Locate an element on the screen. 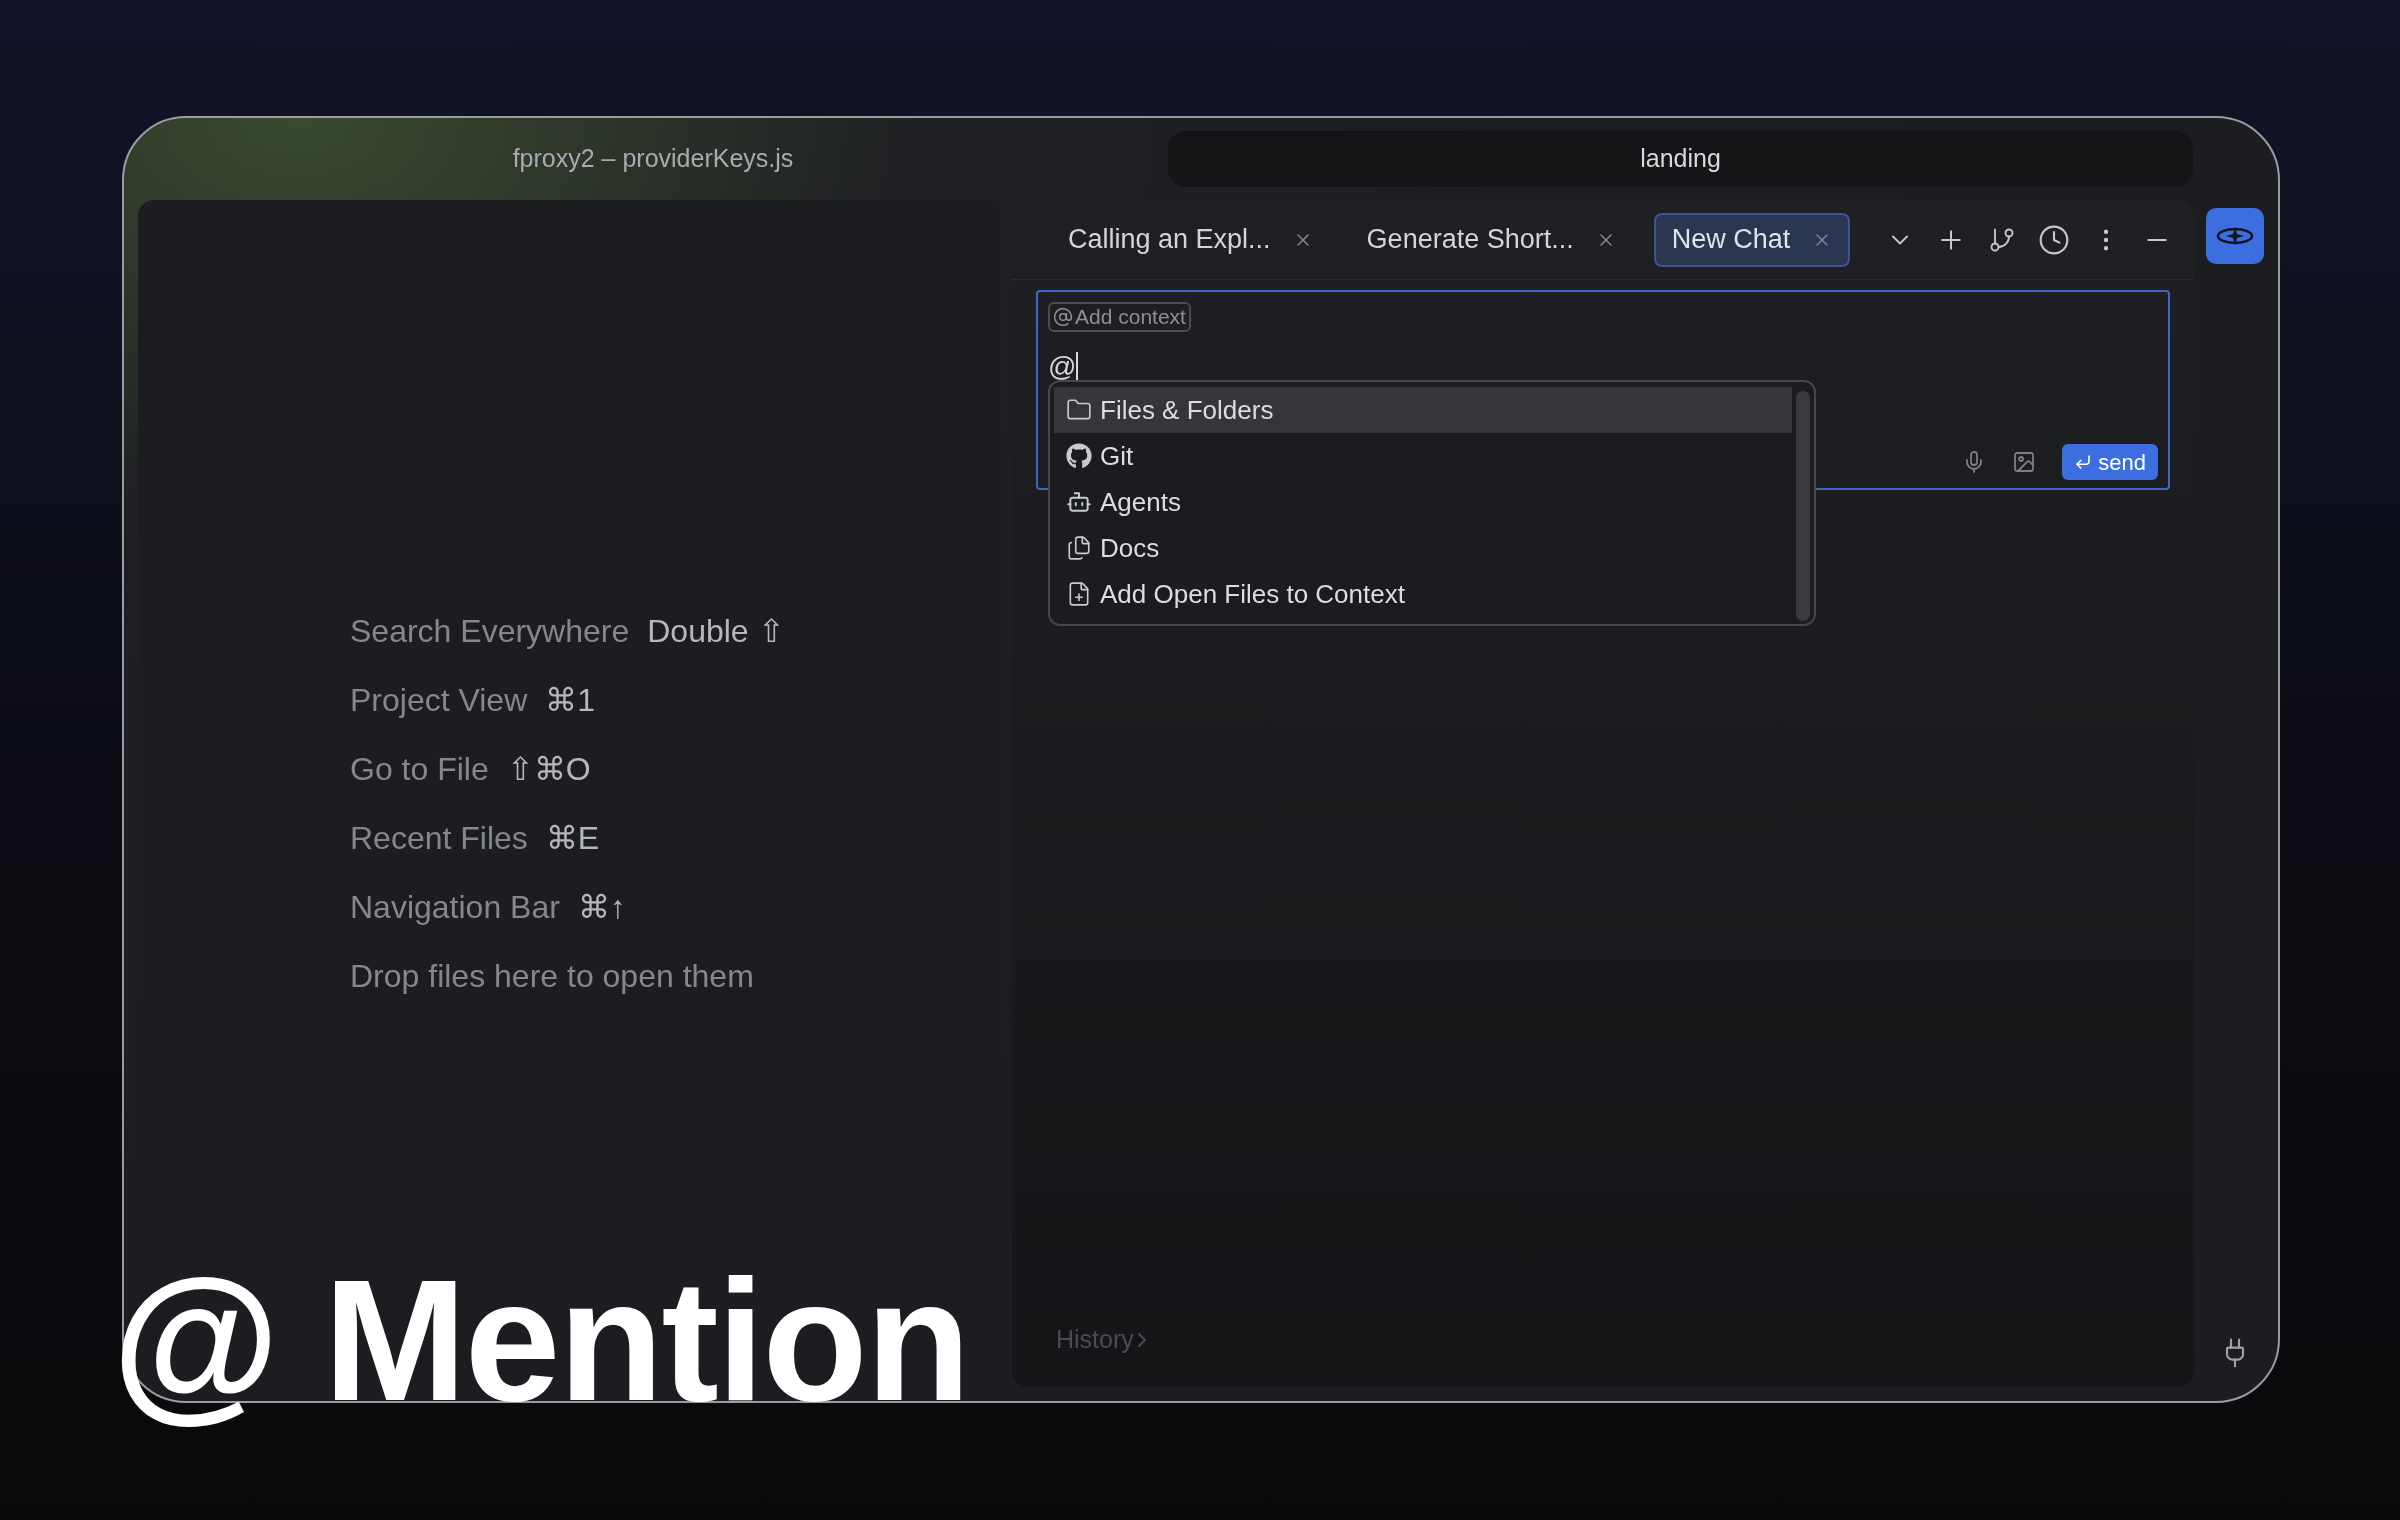 Image resolution: width=2400 pixels, height=1520 pixels. menu-item: Agents is located at coordinates (1423, 502).